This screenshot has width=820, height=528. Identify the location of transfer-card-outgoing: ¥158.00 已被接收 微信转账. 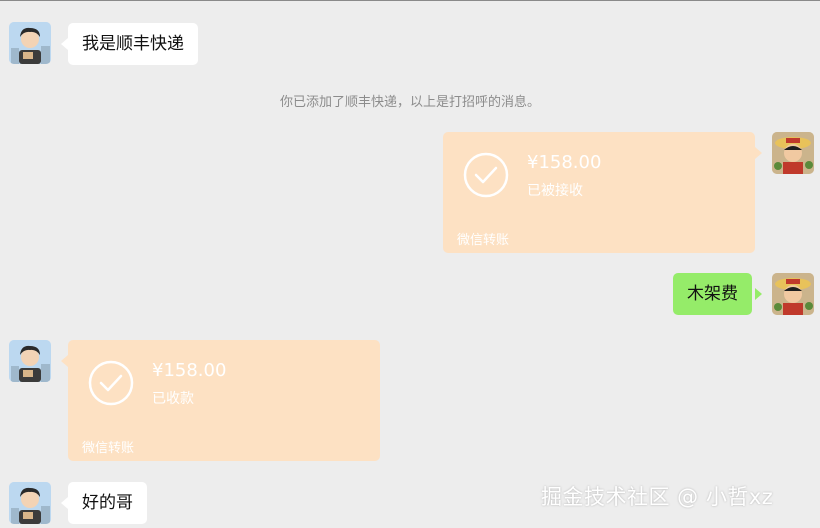
(599, 192).